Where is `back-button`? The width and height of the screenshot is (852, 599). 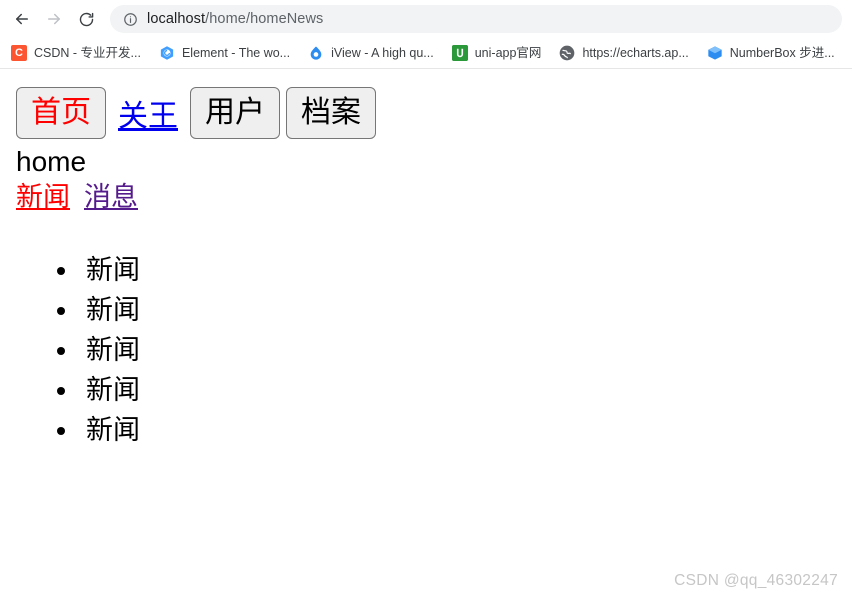 back-button is located at coordinates (22, 19).